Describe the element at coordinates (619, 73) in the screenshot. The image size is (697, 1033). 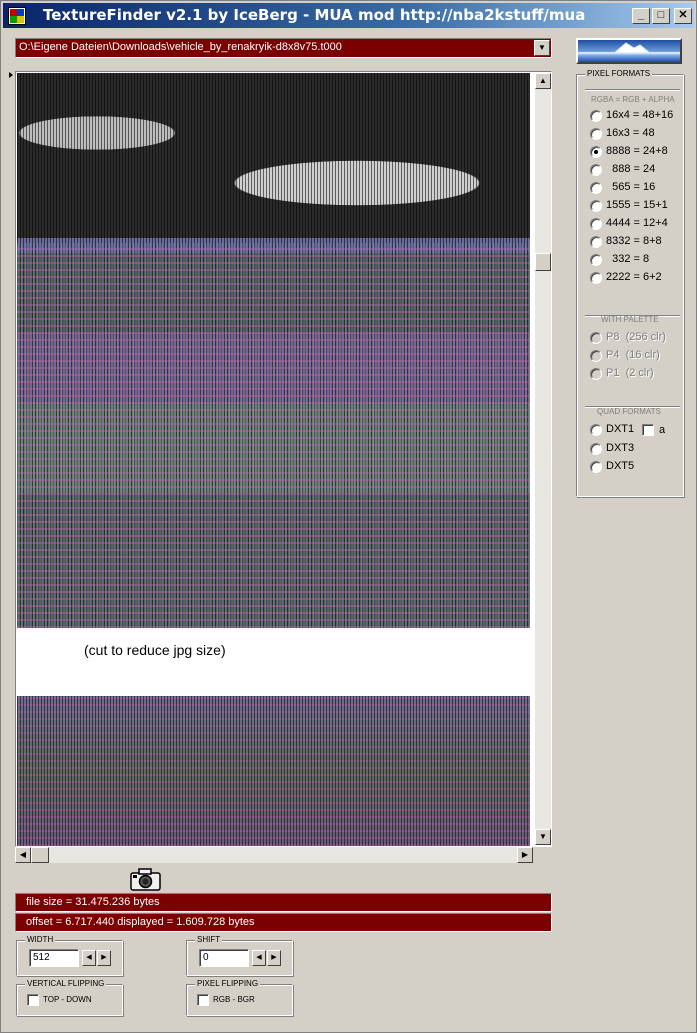
I see `pixel-formats-title: PIXEL FORMATS` at that location.